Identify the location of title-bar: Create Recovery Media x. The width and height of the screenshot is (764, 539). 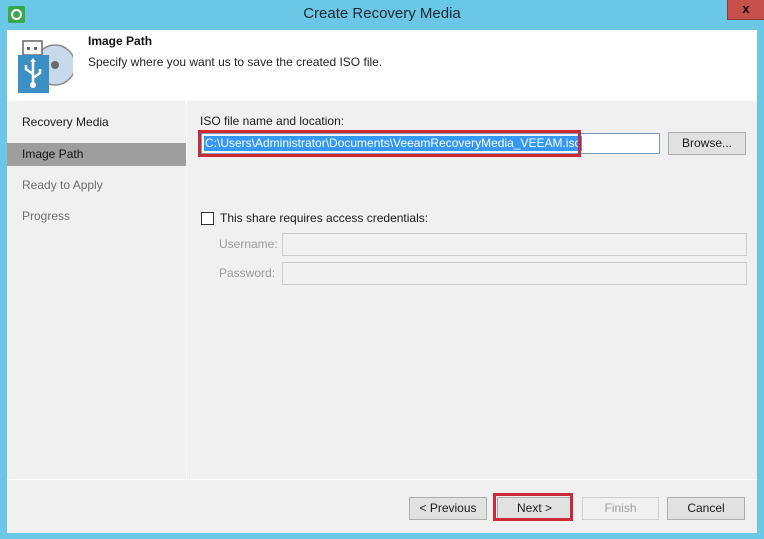
(382, 15).